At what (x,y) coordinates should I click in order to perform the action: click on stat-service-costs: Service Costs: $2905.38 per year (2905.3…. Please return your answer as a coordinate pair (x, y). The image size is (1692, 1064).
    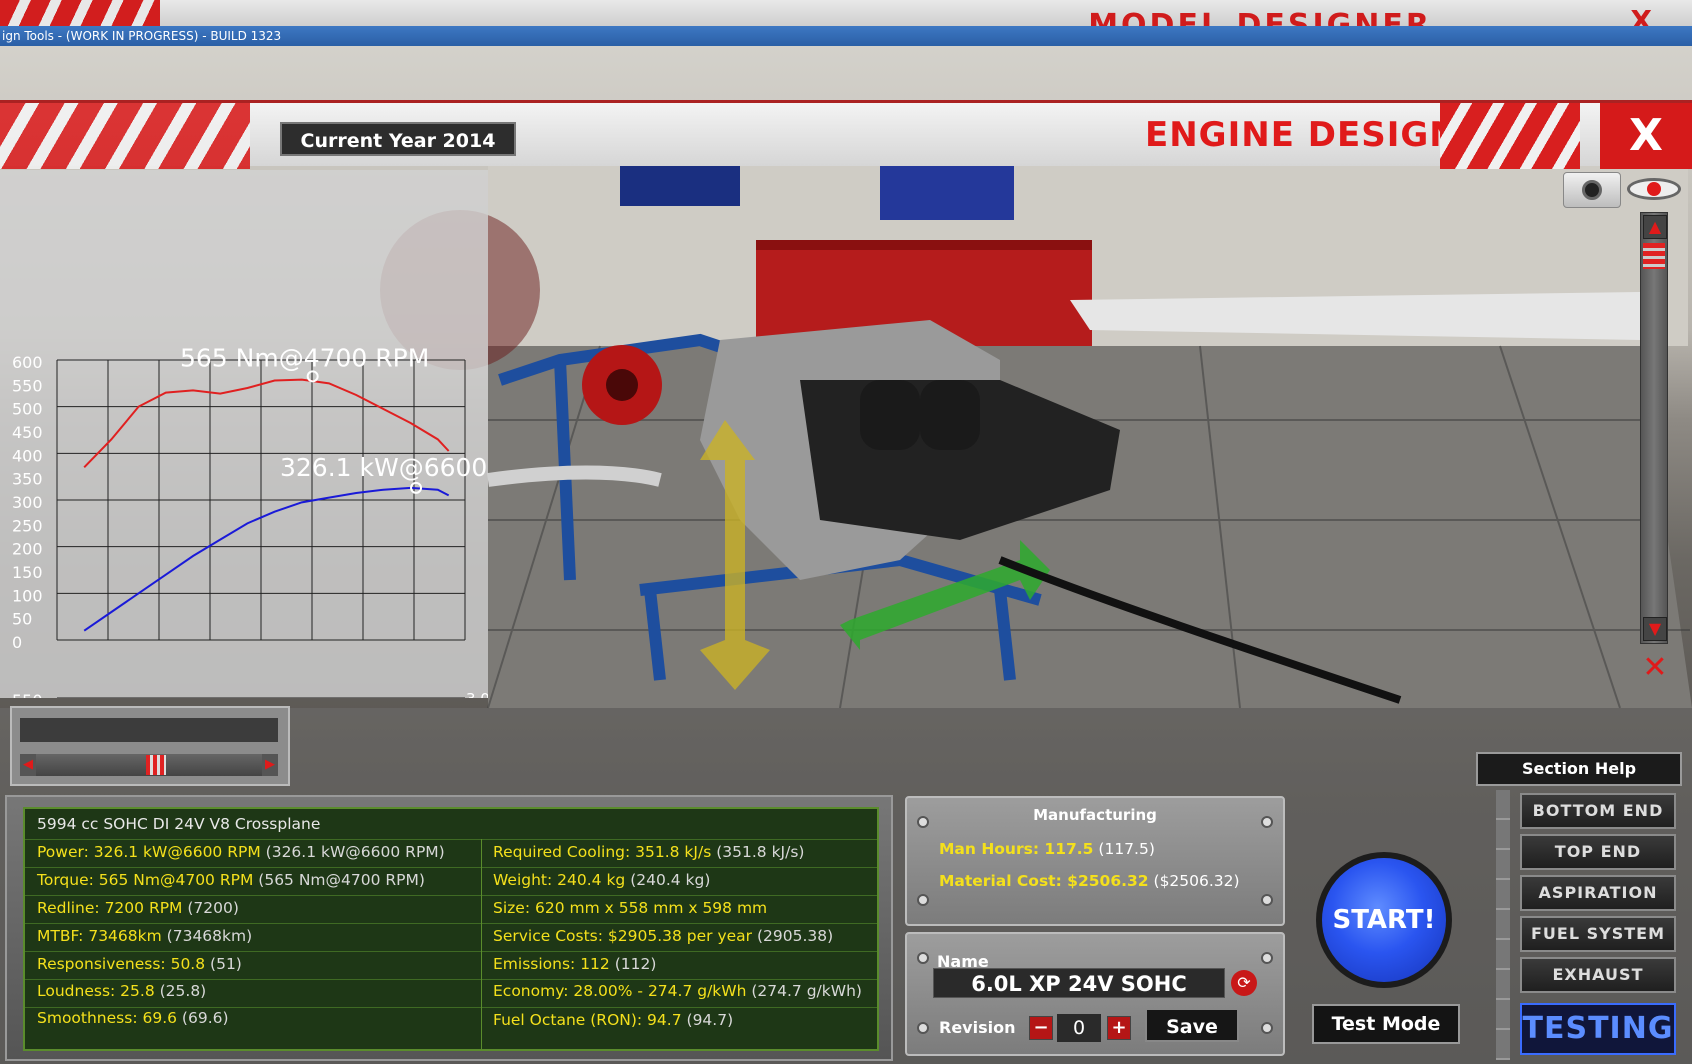
    Looking at the image, I should click on (663, 936).